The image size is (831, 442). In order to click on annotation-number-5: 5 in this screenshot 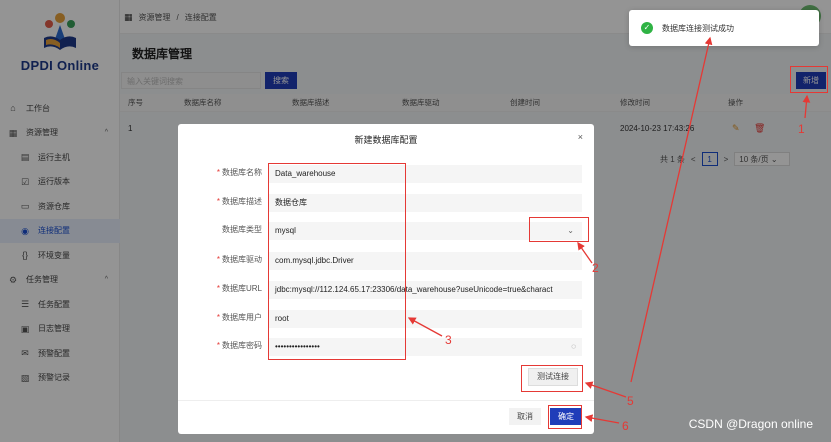, I will do `click(630, 401)`.